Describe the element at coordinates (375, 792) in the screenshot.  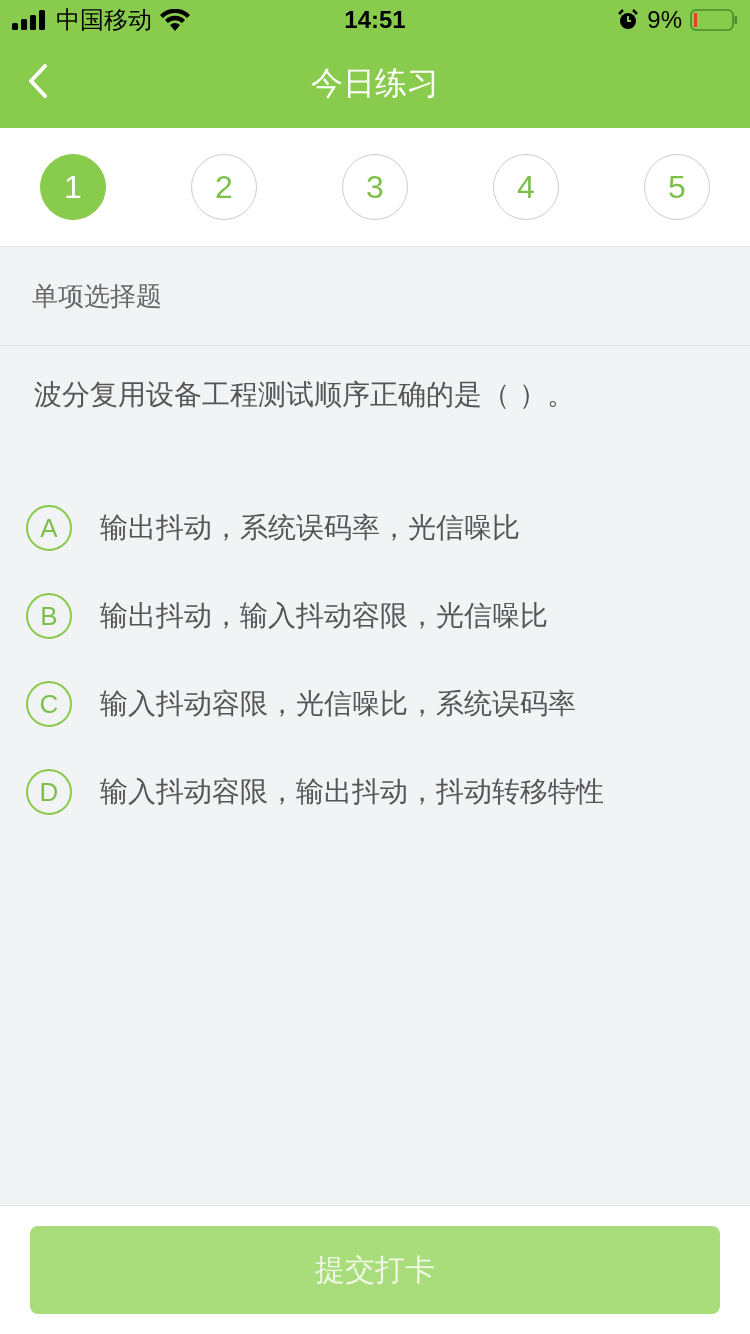
I see `answer-option: D 输入抖动容限，输出抖动，抖动转移特性` at that location.